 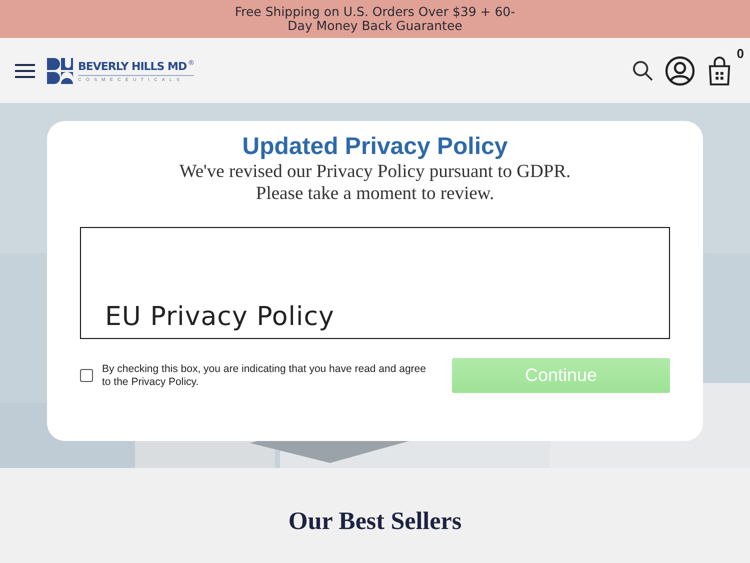 I want to click on dialog-title: Updated Privacy Policy, so click(x=375, y=147).